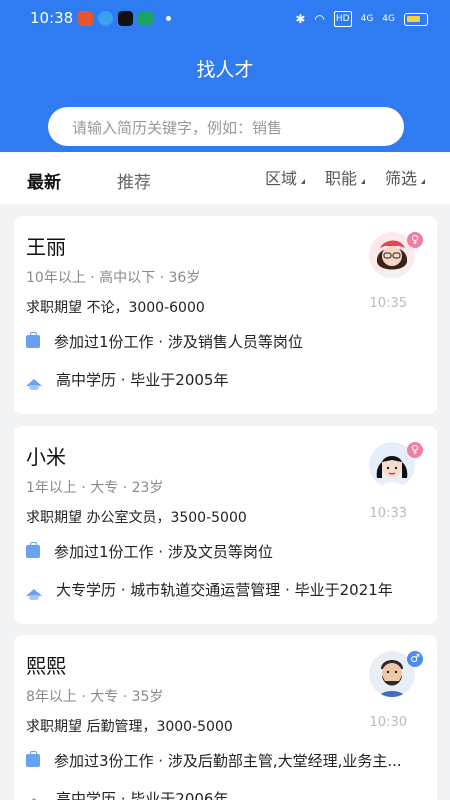  Describe the element at coordinates (142, 380) in the screenshot. I see `education-text: 高中学历 · 毕业于2005年` at that location.